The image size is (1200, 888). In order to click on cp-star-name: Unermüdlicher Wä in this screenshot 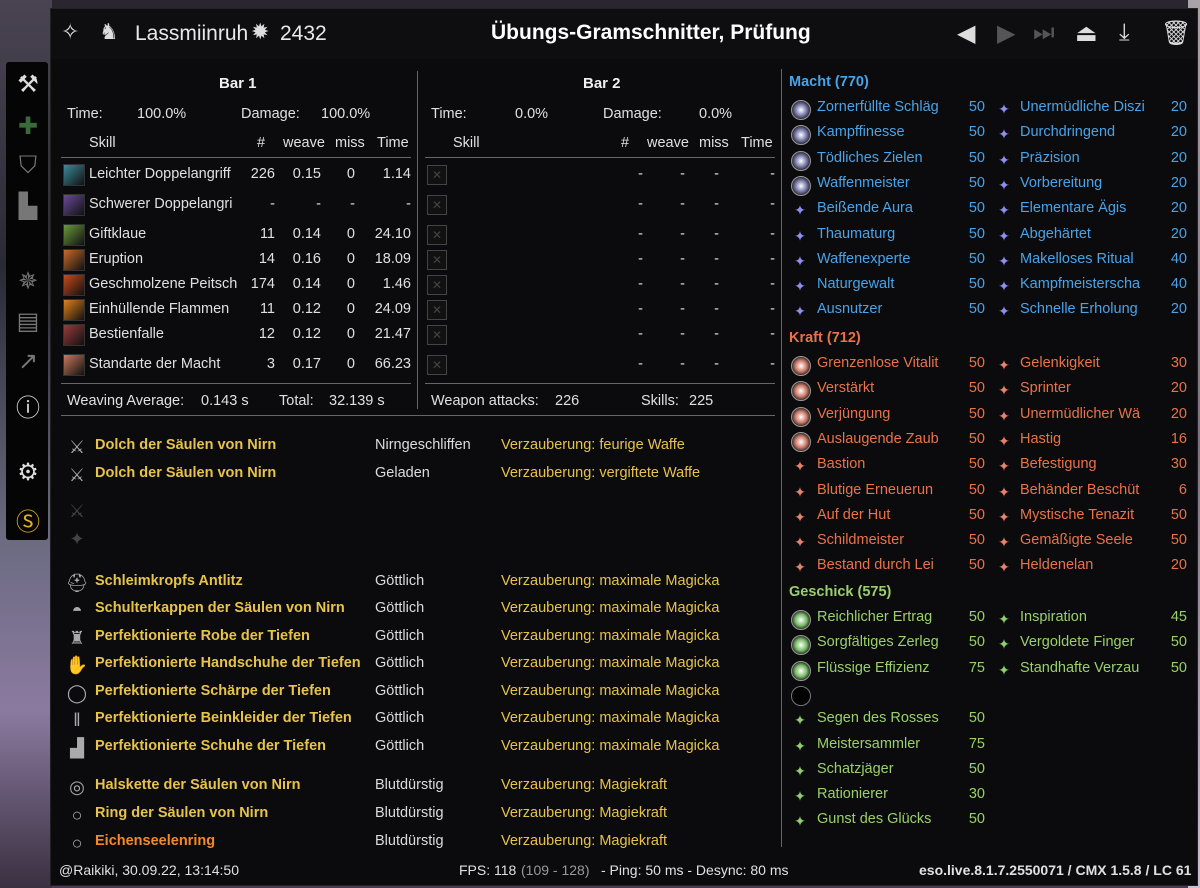, I will do `click(1080, 414)`.